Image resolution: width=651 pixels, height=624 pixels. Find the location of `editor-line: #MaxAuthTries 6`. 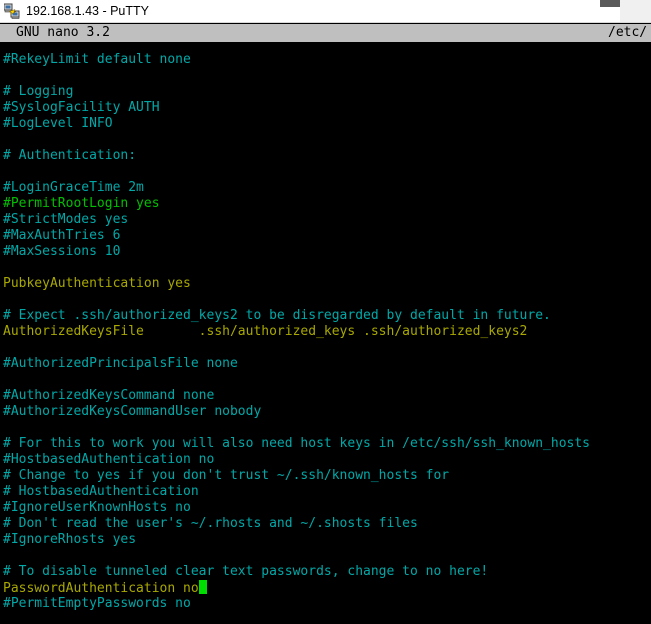

editor-line: #MaxAuthTries 6 is located at coordinates (327, 236).